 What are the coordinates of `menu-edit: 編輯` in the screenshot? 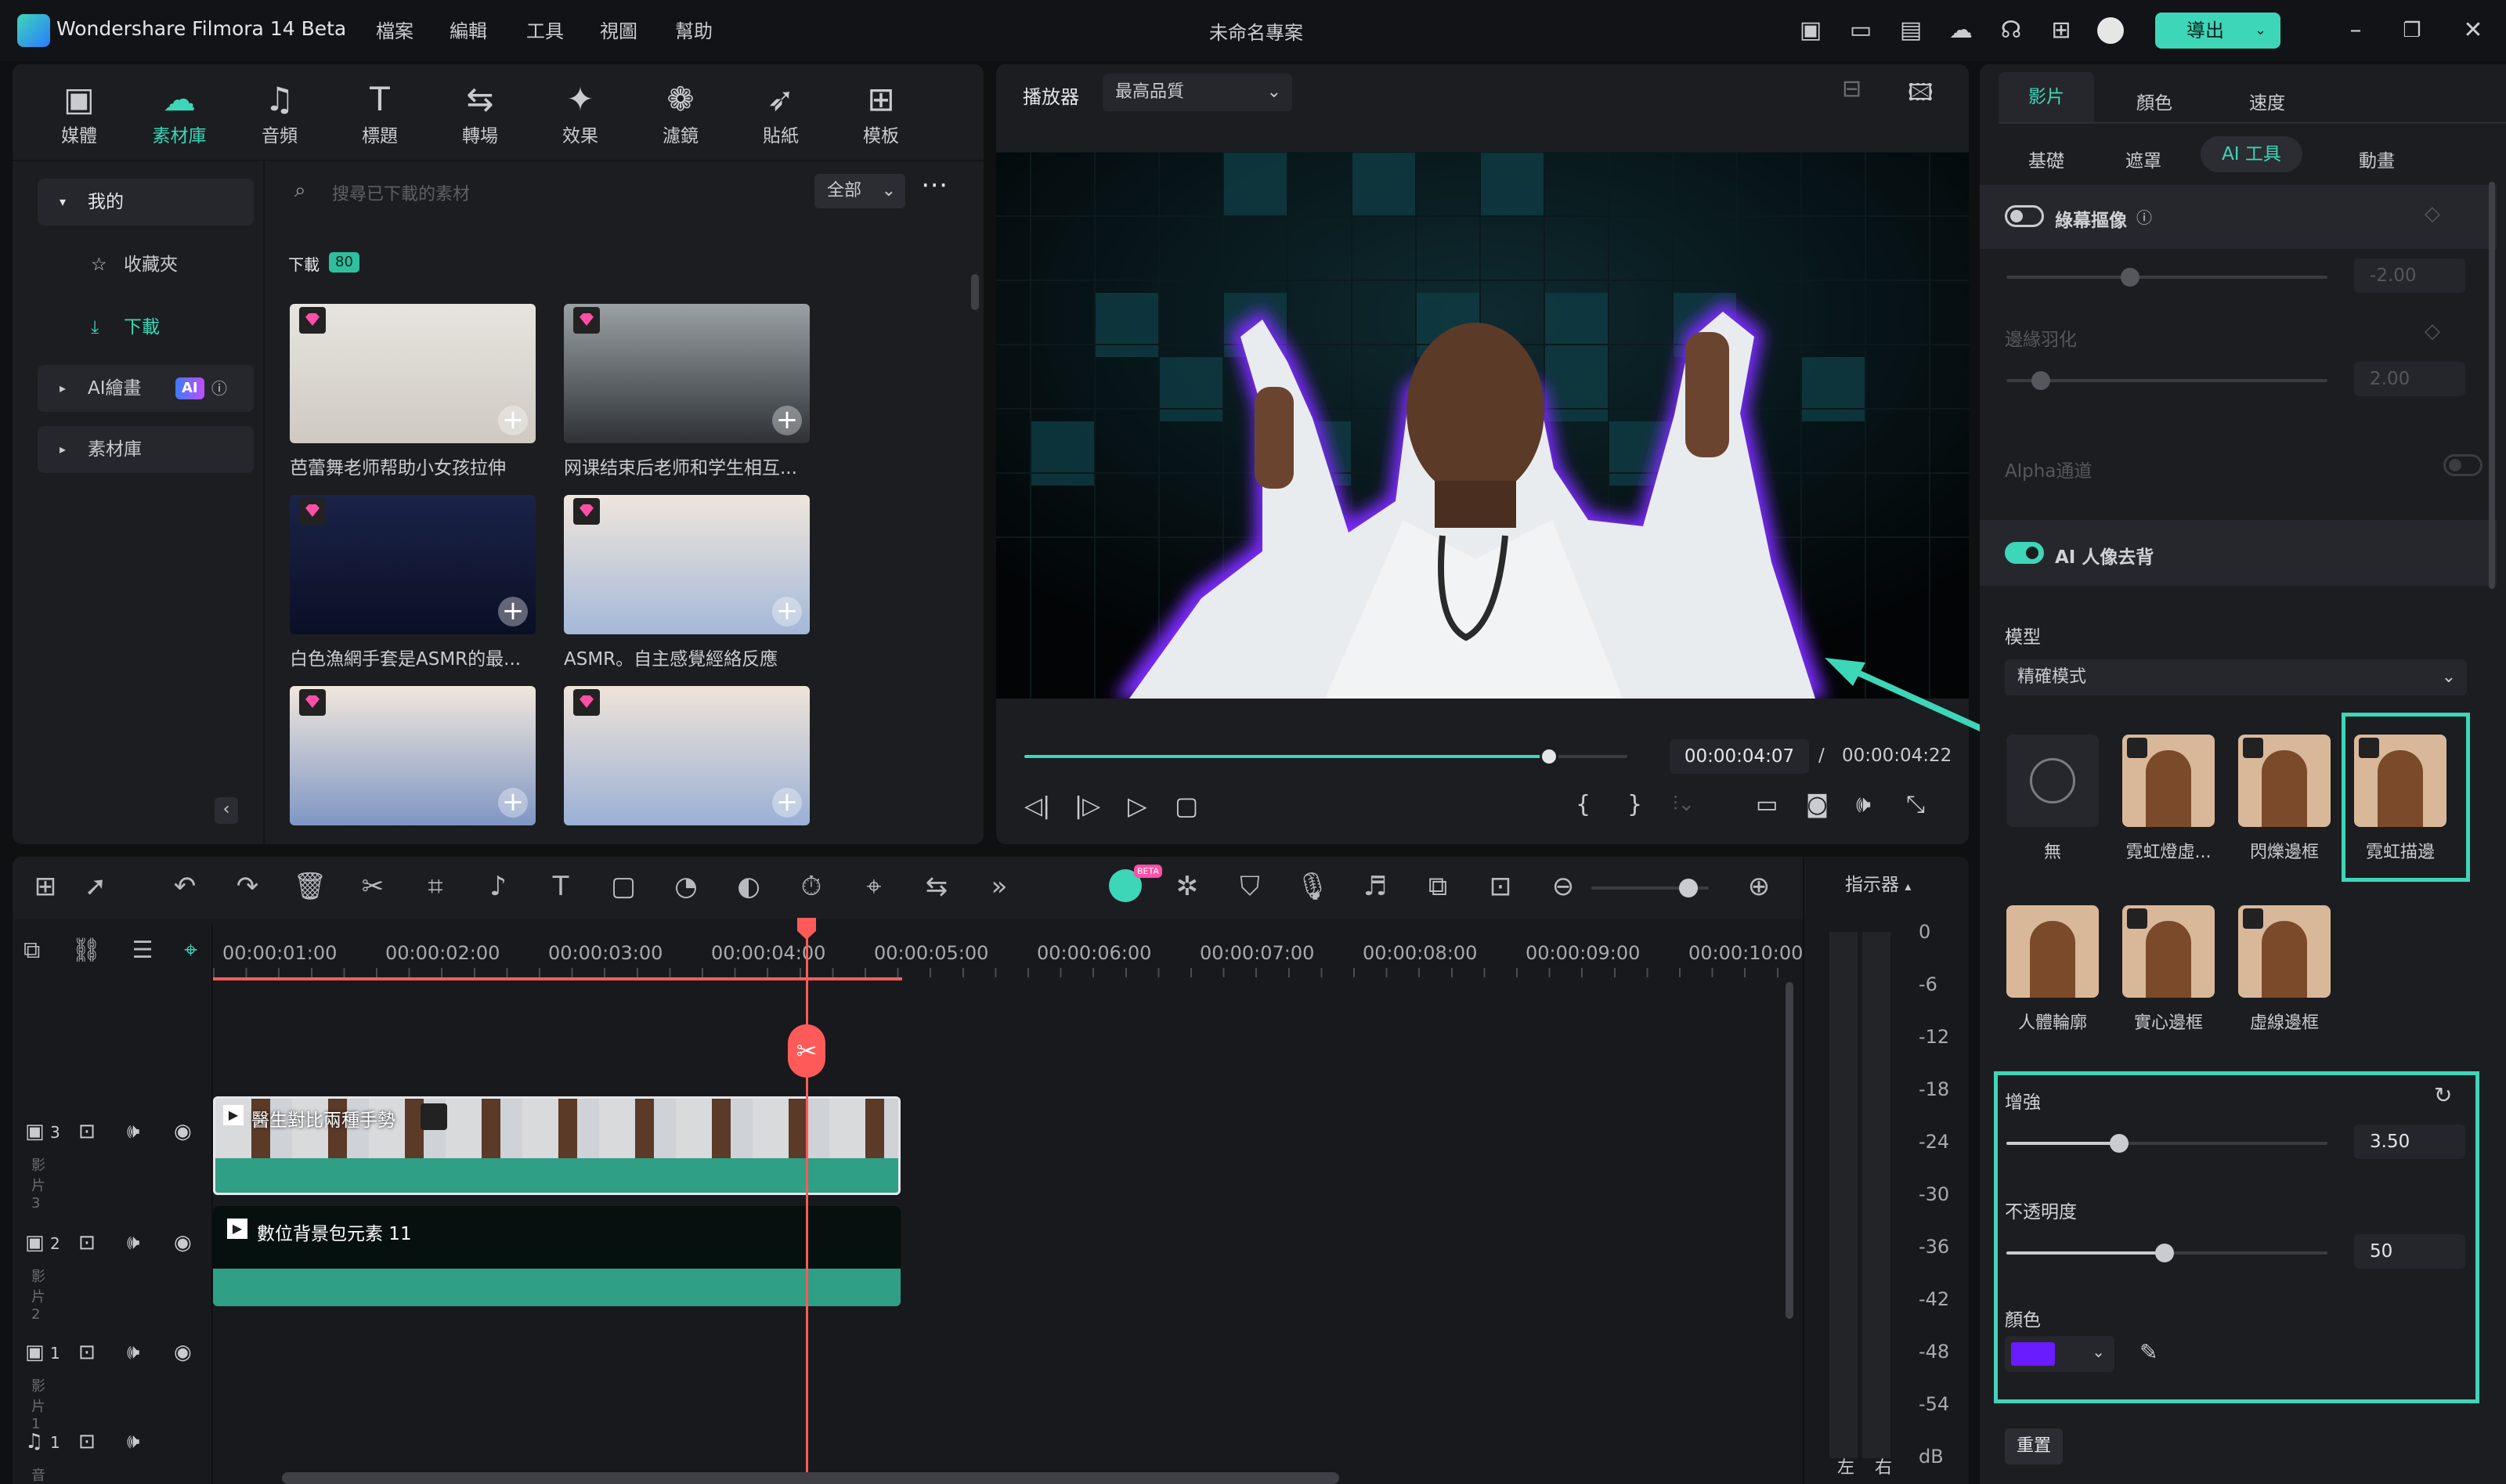 It's located at (468, 29).